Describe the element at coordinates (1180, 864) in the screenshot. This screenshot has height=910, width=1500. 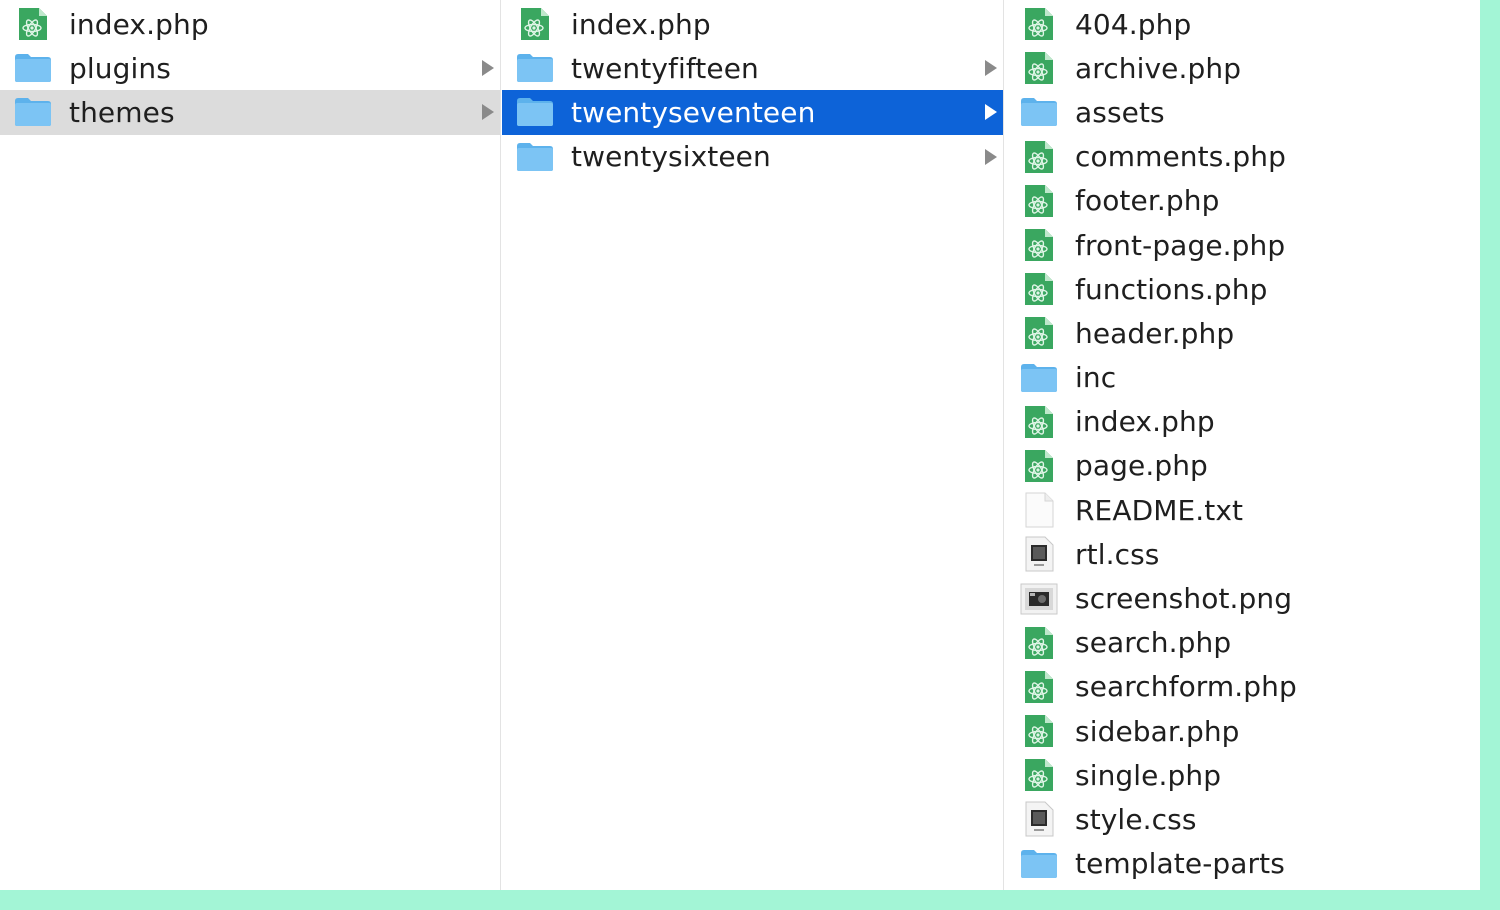
I see `file-item-label: template-parts` at that location.